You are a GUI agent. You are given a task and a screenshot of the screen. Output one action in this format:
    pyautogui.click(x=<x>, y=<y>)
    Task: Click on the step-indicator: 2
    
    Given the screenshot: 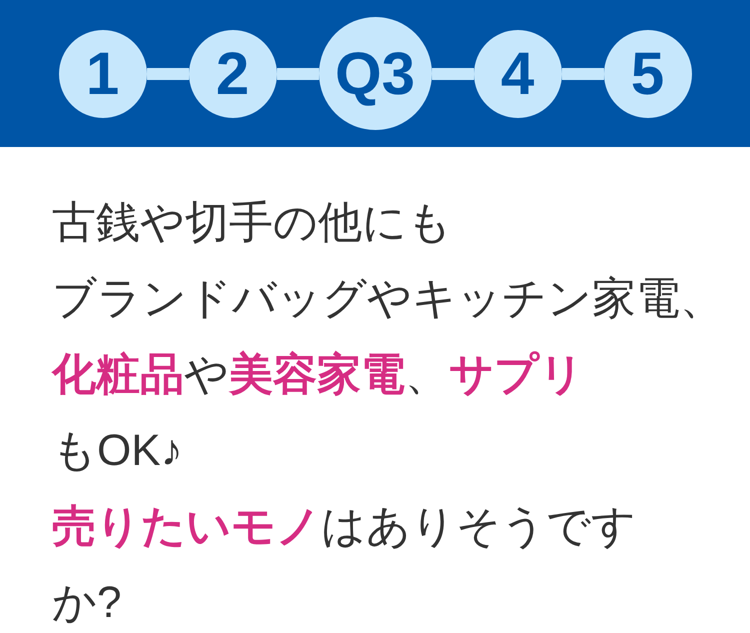 What is the action you would take?
    pyautogui.click(x=232, y=74)
    